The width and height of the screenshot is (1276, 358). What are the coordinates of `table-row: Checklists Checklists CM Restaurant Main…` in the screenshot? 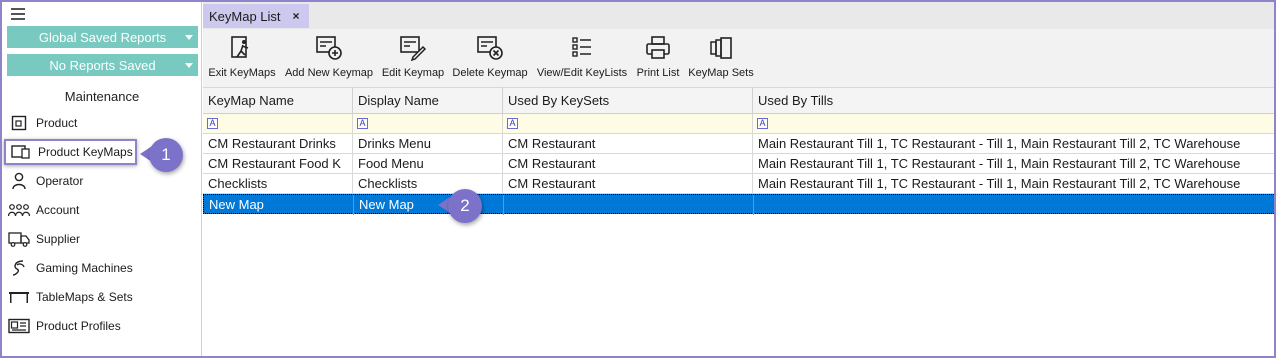 It's located at (738, 184).